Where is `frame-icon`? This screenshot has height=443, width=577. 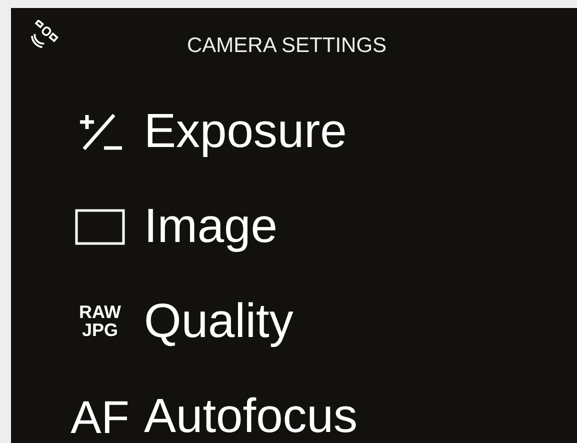 frame-icon is located at coordinates (100, 226).